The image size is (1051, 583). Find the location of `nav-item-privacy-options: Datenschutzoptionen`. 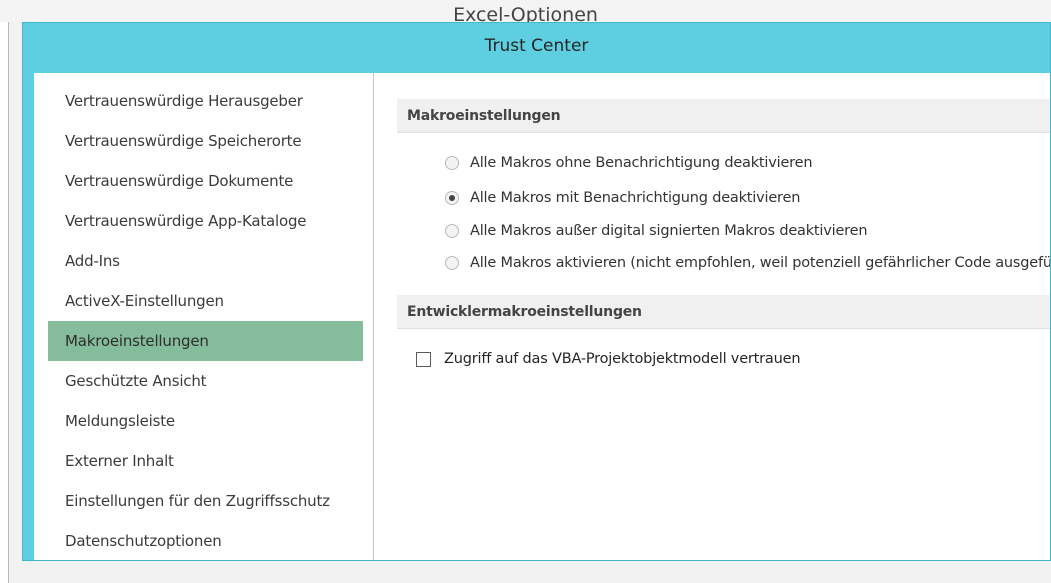

nav-item-privacy-options: Datenschutzoptionen is located at coordinates (205, 541).